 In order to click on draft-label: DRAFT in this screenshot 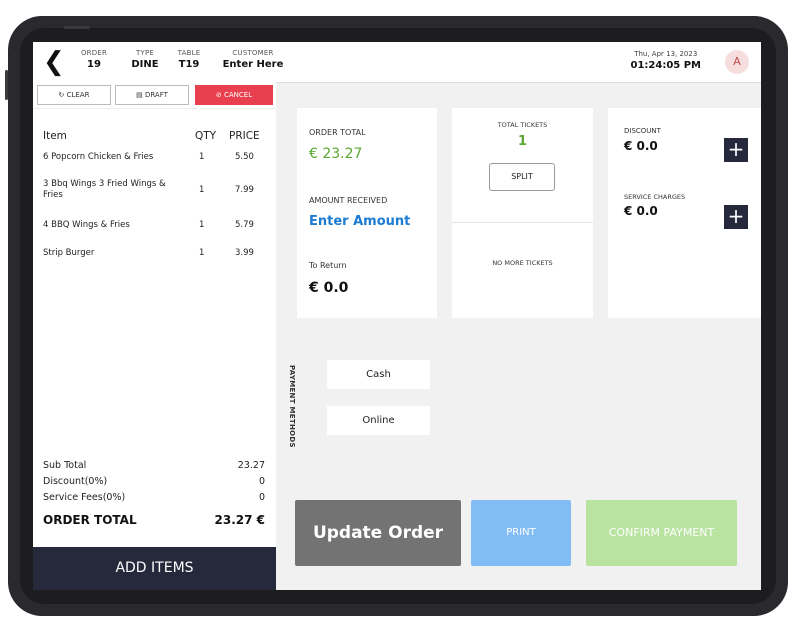, I will do `click(156, 95)`.